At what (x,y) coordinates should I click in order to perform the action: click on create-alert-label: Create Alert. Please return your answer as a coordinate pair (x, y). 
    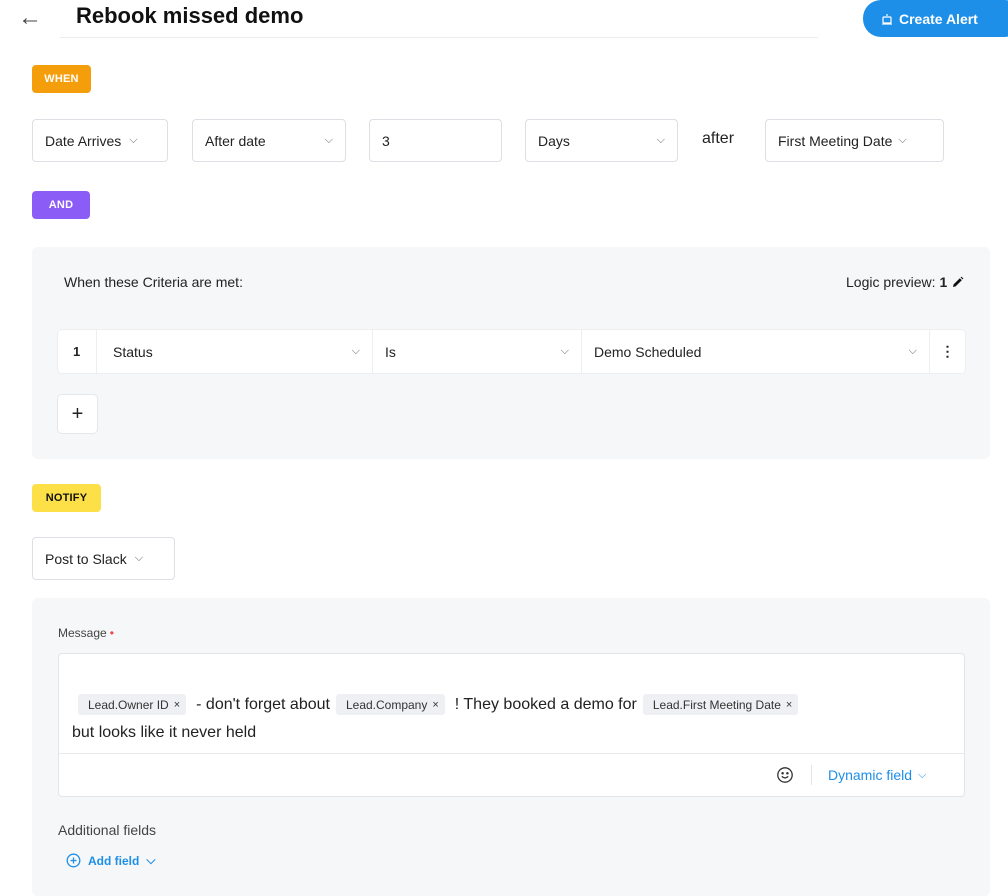
    Looking at the image, I should click on (938, 18).